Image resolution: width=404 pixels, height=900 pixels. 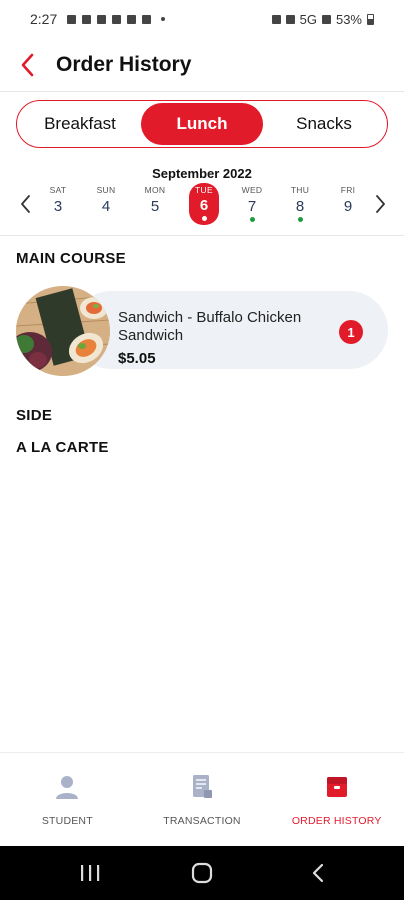 I want to click on status-left: 2:27, so click(x=98, y=19).